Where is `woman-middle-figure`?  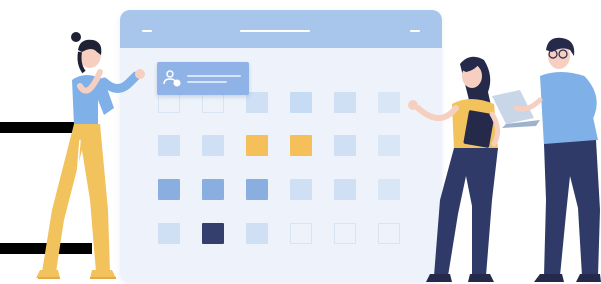 woman-middle-figure is located at coordinates (454, 169).